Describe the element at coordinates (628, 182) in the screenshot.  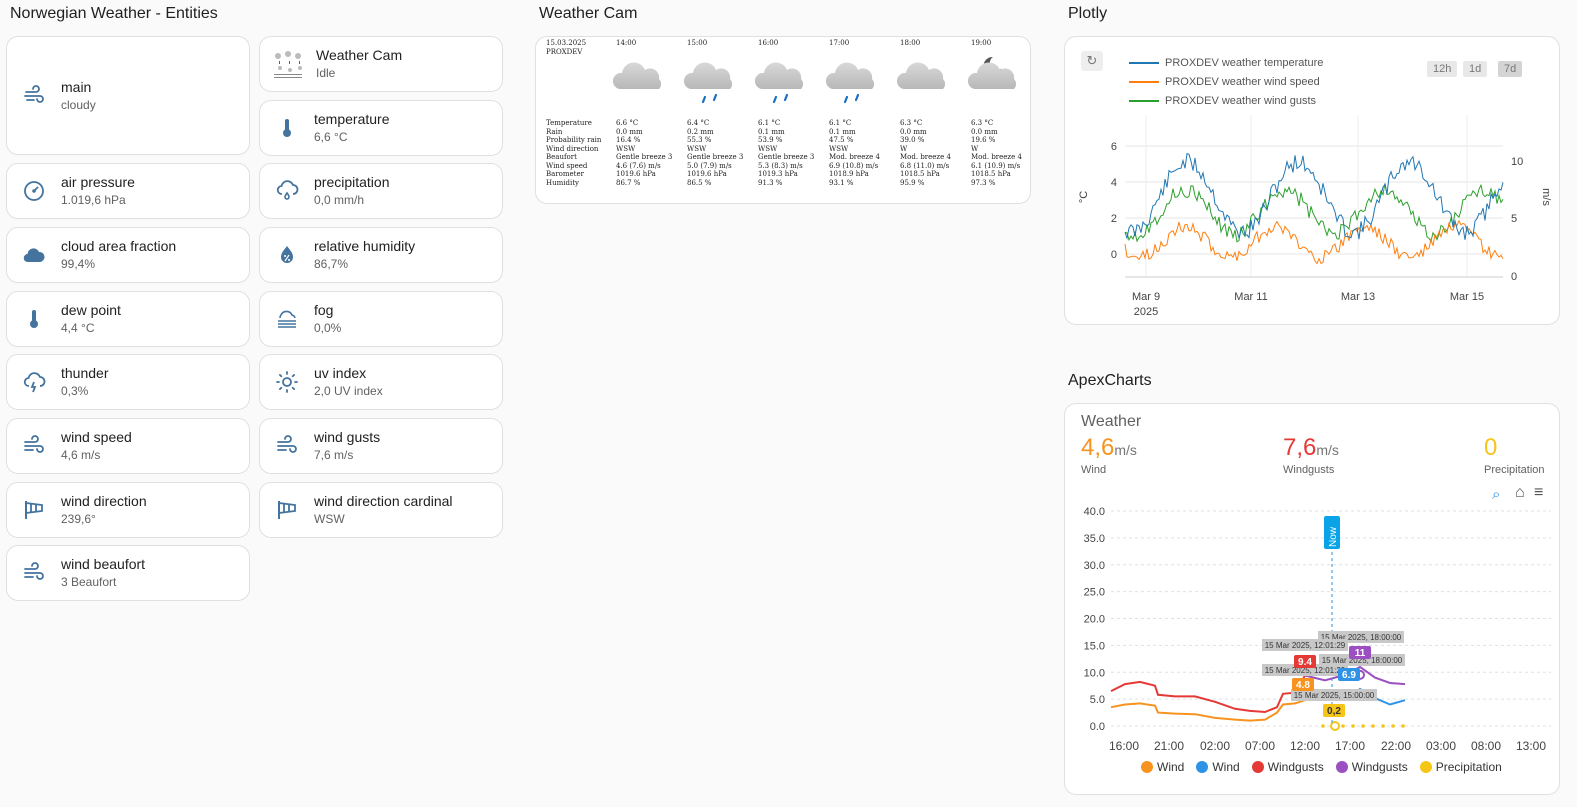
I see `weathercam-value: 86.7 %` at that location.